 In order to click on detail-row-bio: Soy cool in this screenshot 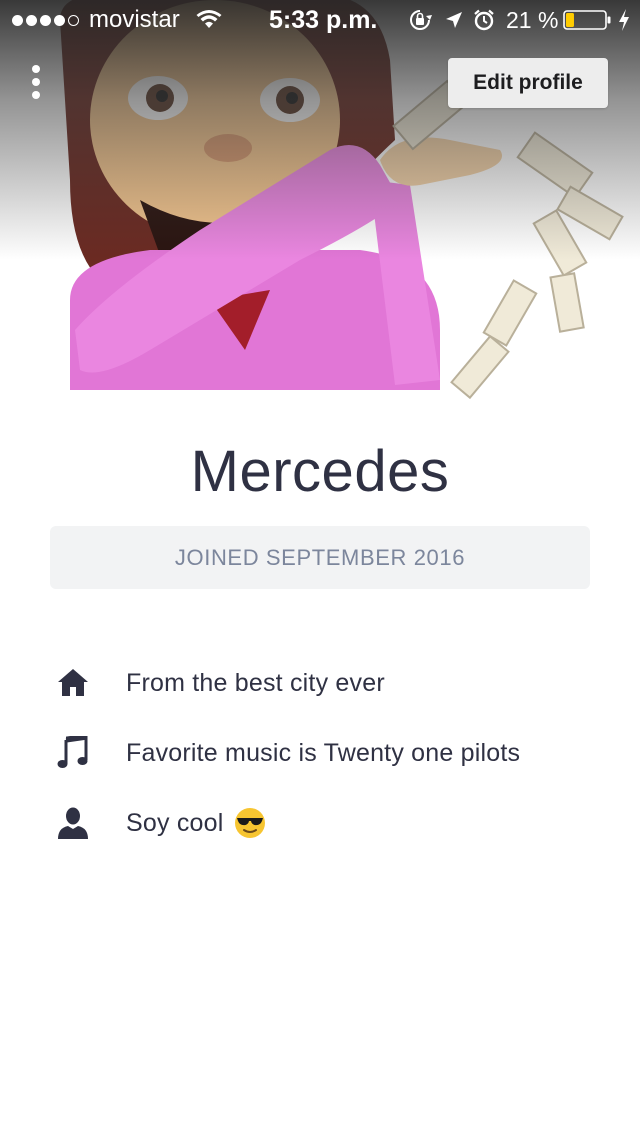, I will do `click(320, 823)`.